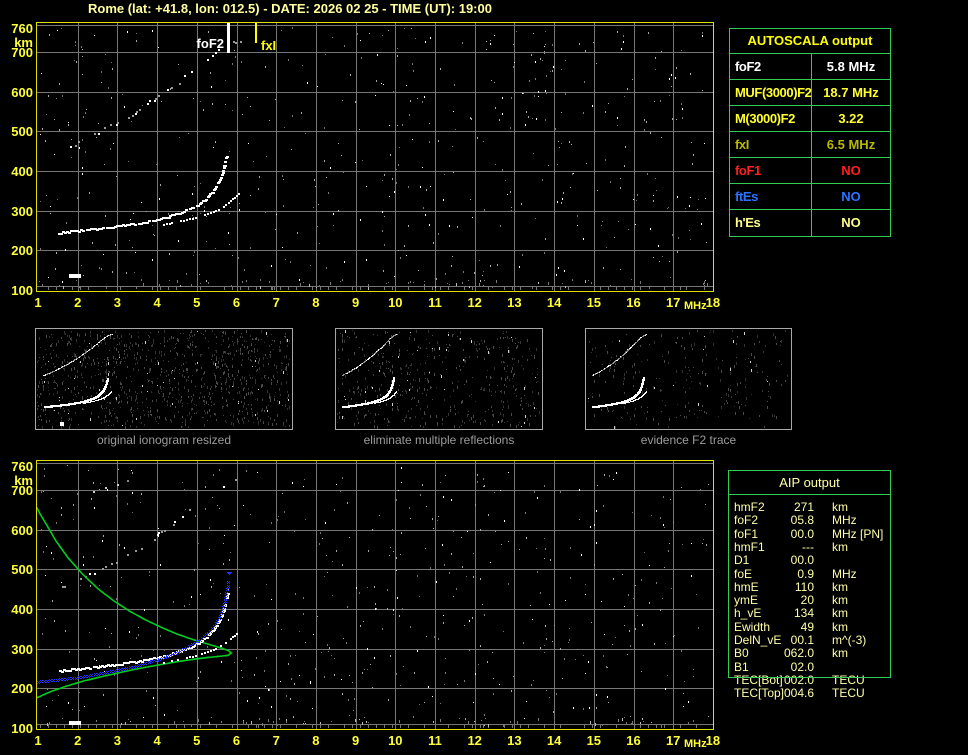  What do you see at coordinates (849, 640) in the screenshot?
I see `aip-param-unit: m^(-3)` at bounding box center [849, 640].